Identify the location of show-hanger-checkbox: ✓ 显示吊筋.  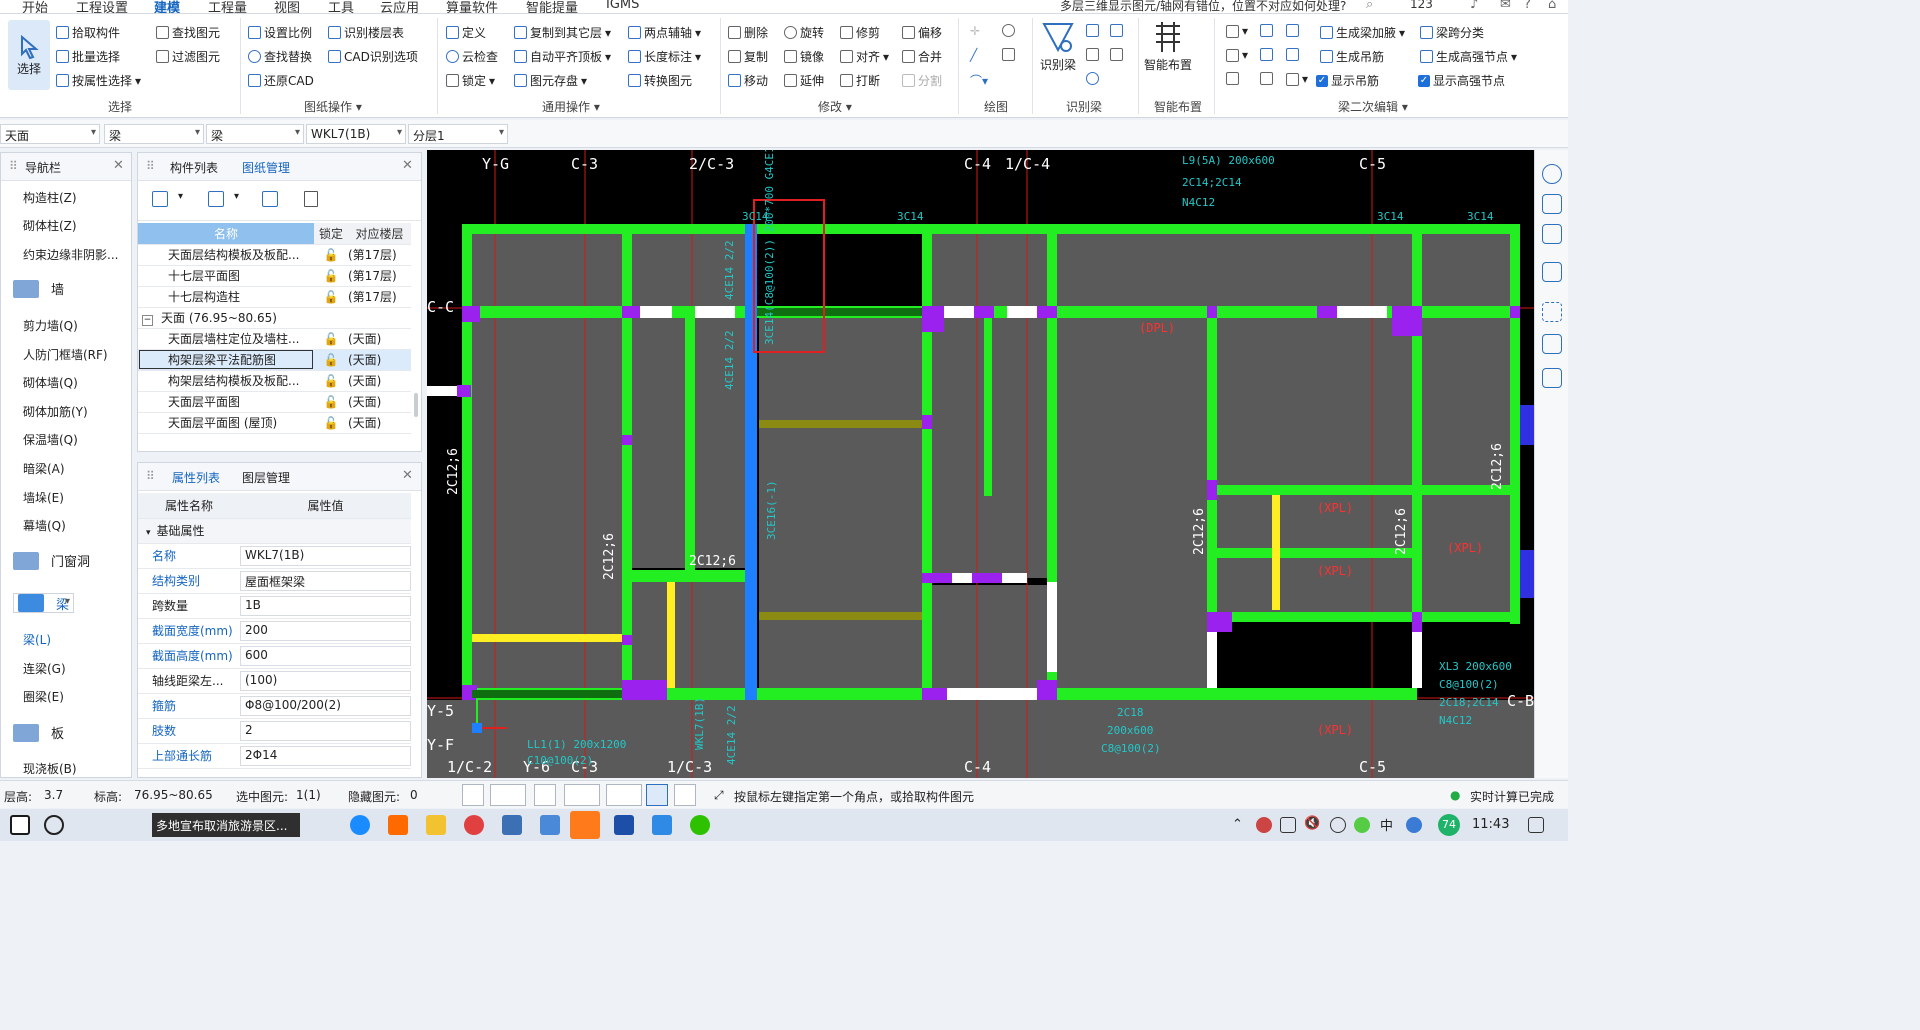
(1347, 80).